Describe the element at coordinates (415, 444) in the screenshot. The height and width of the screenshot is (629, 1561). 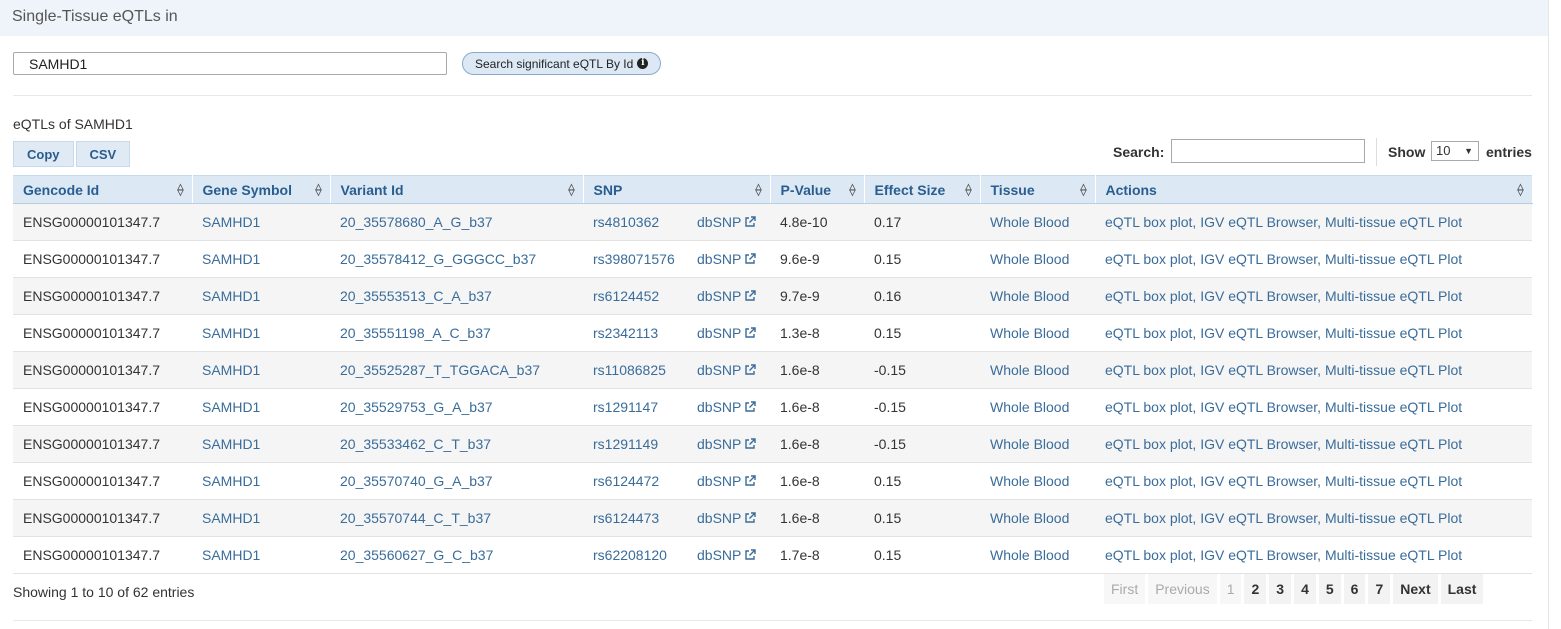
I see `variant-id-link: 20_35533462_C_T_b37` at that location.